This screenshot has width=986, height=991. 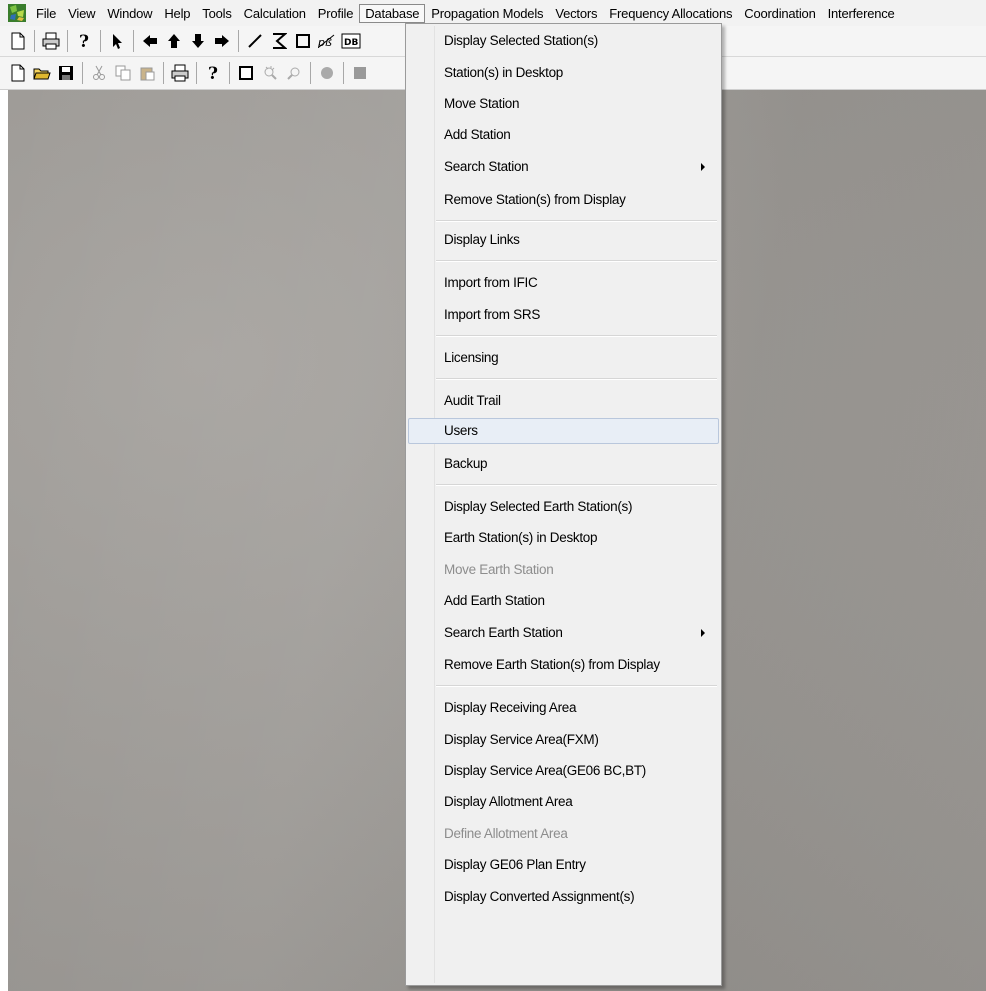 What do you see at coordinates (563, 570) in the screenshot?
I see `menu-item-move-earth-station: Move Earth Station` at bounding box center [563, 570].